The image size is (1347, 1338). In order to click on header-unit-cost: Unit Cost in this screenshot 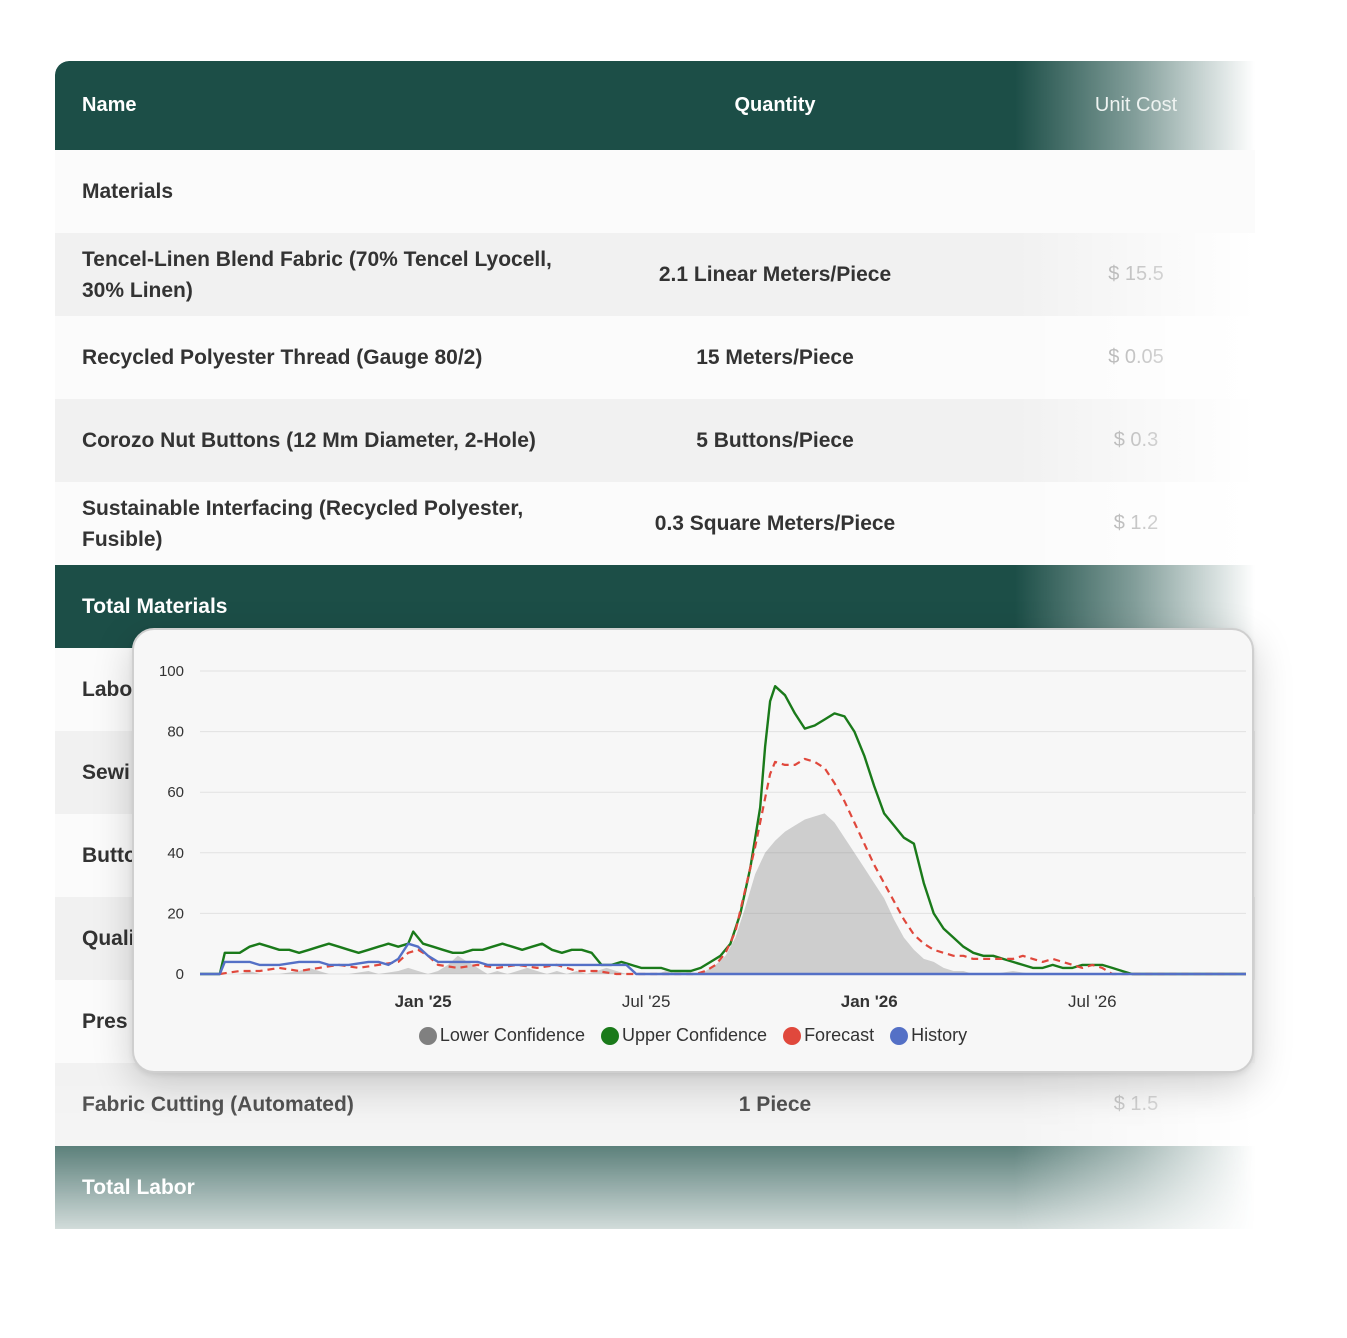, I will do `click(1136, 105)`.